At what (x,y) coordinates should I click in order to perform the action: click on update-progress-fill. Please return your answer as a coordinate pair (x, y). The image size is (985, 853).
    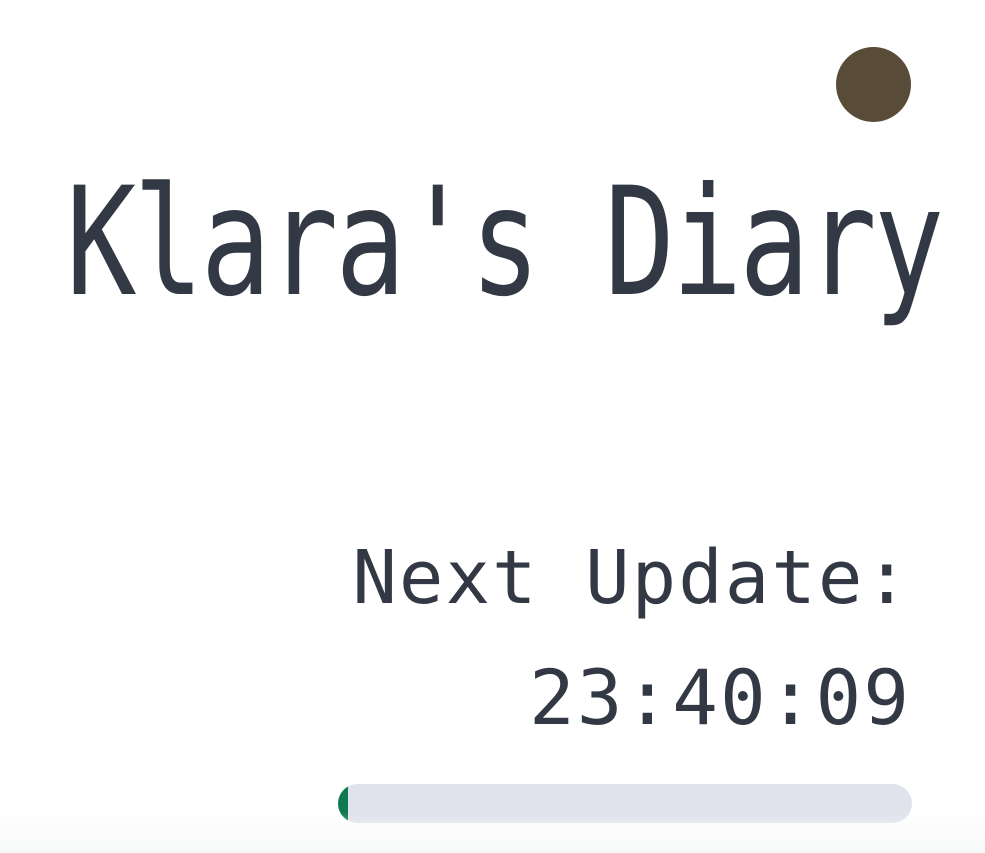
    Looking at the image, I should click on (343, 803).